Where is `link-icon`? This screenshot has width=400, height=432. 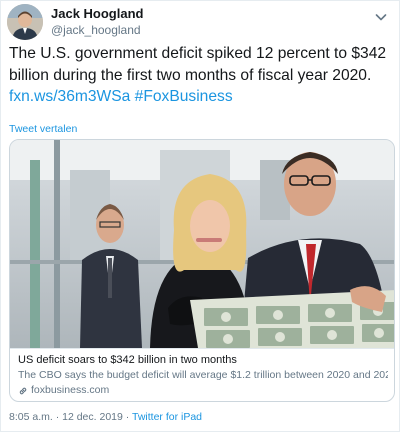 link-icon is located at coordinates (23, 390).